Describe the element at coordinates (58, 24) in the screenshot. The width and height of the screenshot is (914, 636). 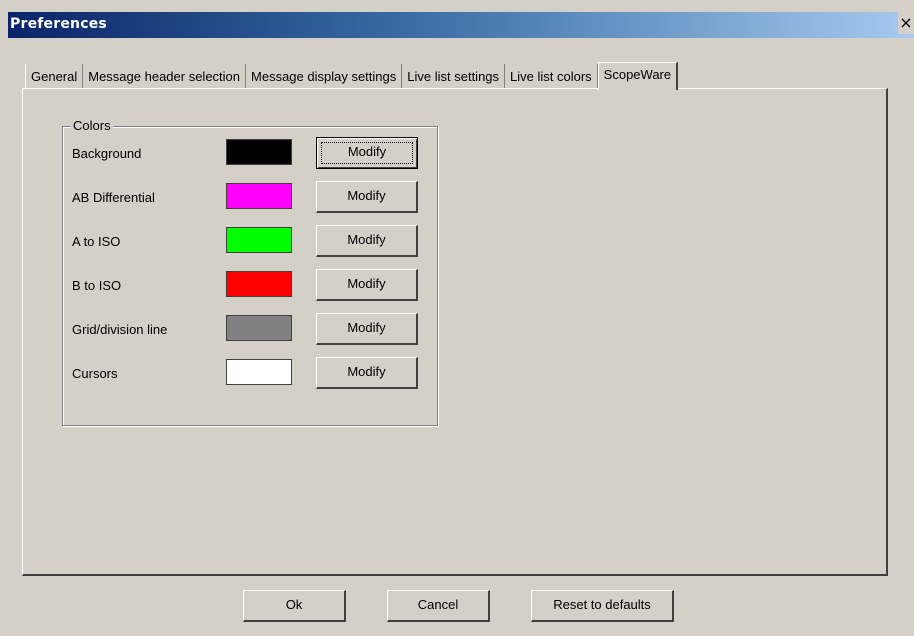
I see `window-title: Preferences` at that location.